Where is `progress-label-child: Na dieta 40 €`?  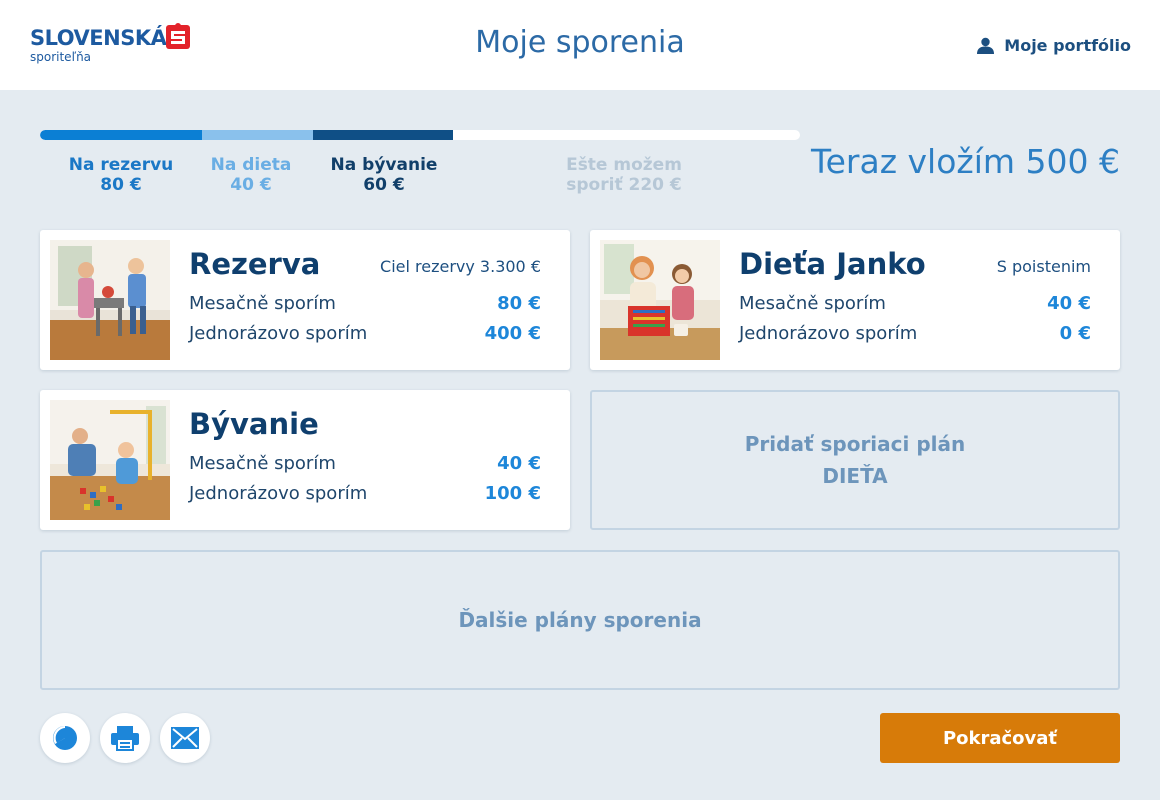 progress-label-child: Na dieta 40 € is located at coordinates (251, 175).